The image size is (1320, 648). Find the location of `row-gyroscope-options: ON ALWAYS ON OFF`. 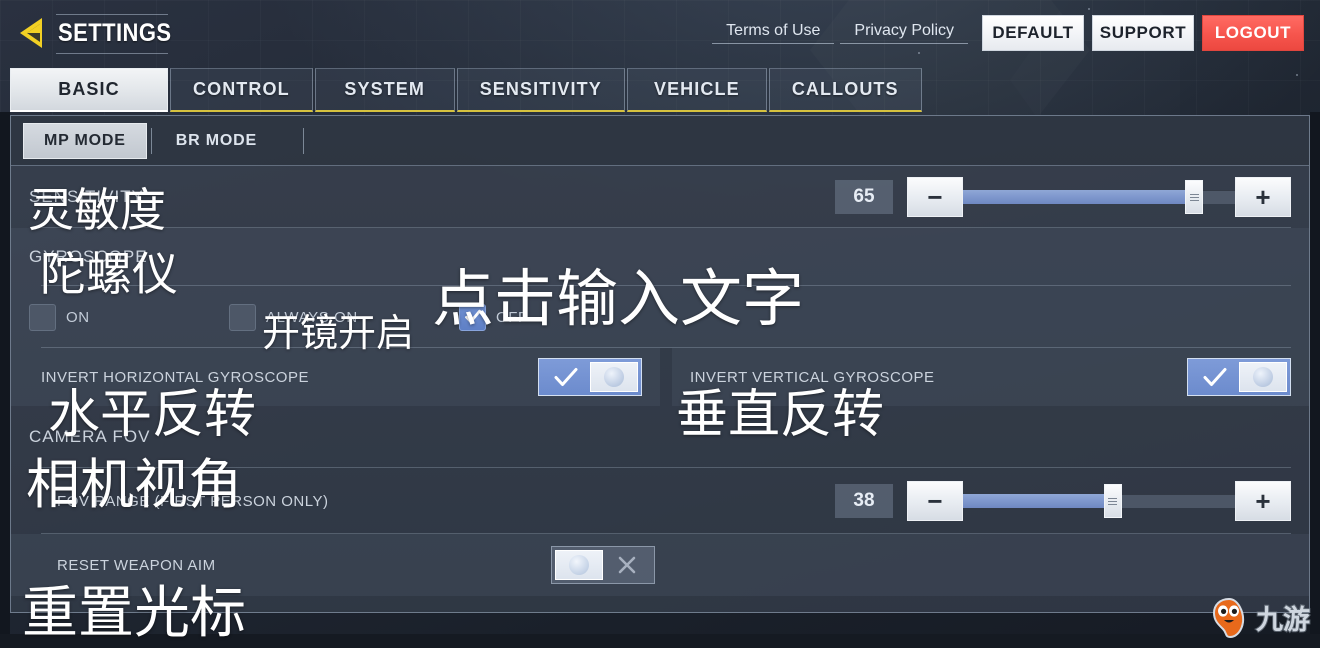

row-gyroscope-options: ON ALWAYS ON OFF is located at coordinates (660, 317).